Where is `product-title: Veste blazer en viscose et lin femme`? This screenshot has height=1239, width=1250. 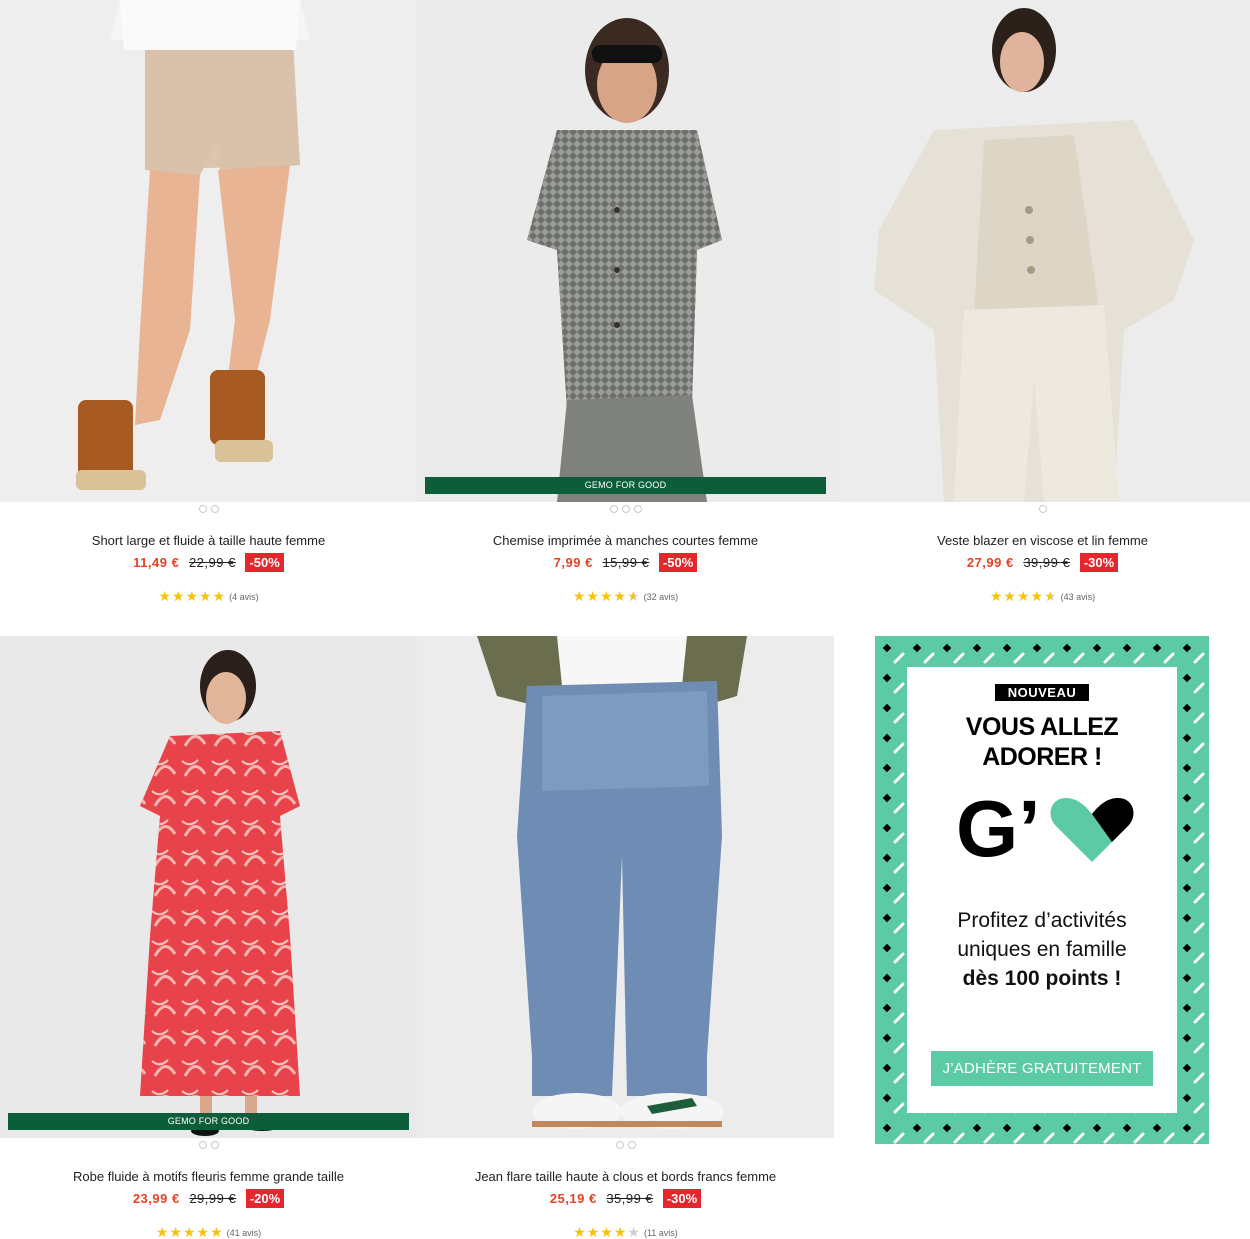 product-title: Veste blazer en viscose et lin femme is located at coordinates (1042, 540).